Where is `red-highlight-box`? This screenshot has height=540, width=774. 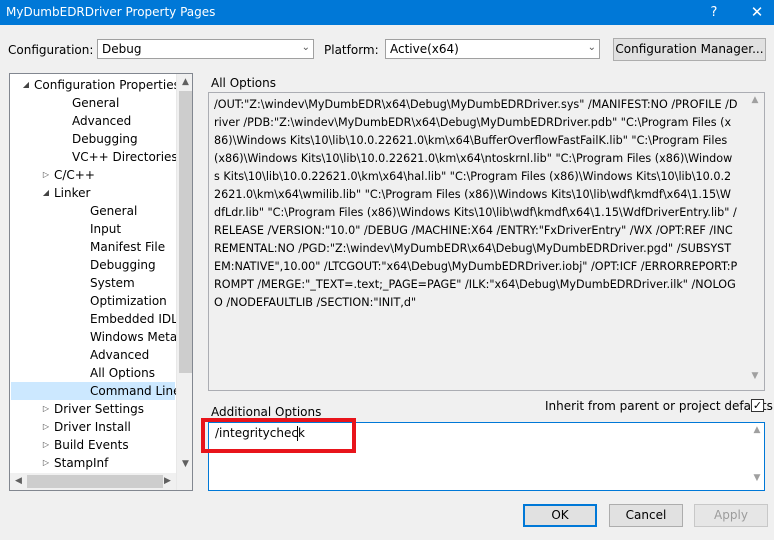 red-highlight-box is located at coordinates (278, 435).